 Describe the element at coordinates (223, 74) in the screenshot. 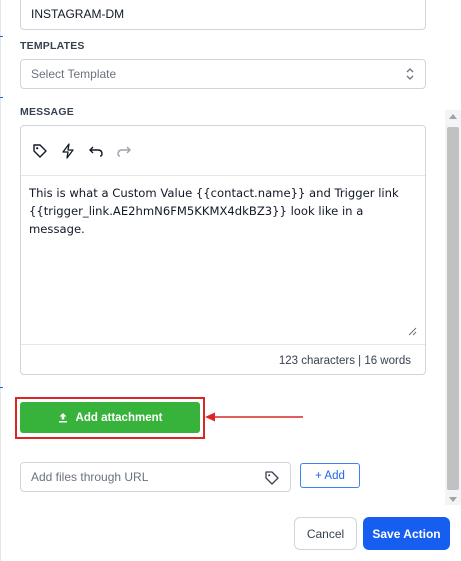

I see `template-select: Select Template` at that location.